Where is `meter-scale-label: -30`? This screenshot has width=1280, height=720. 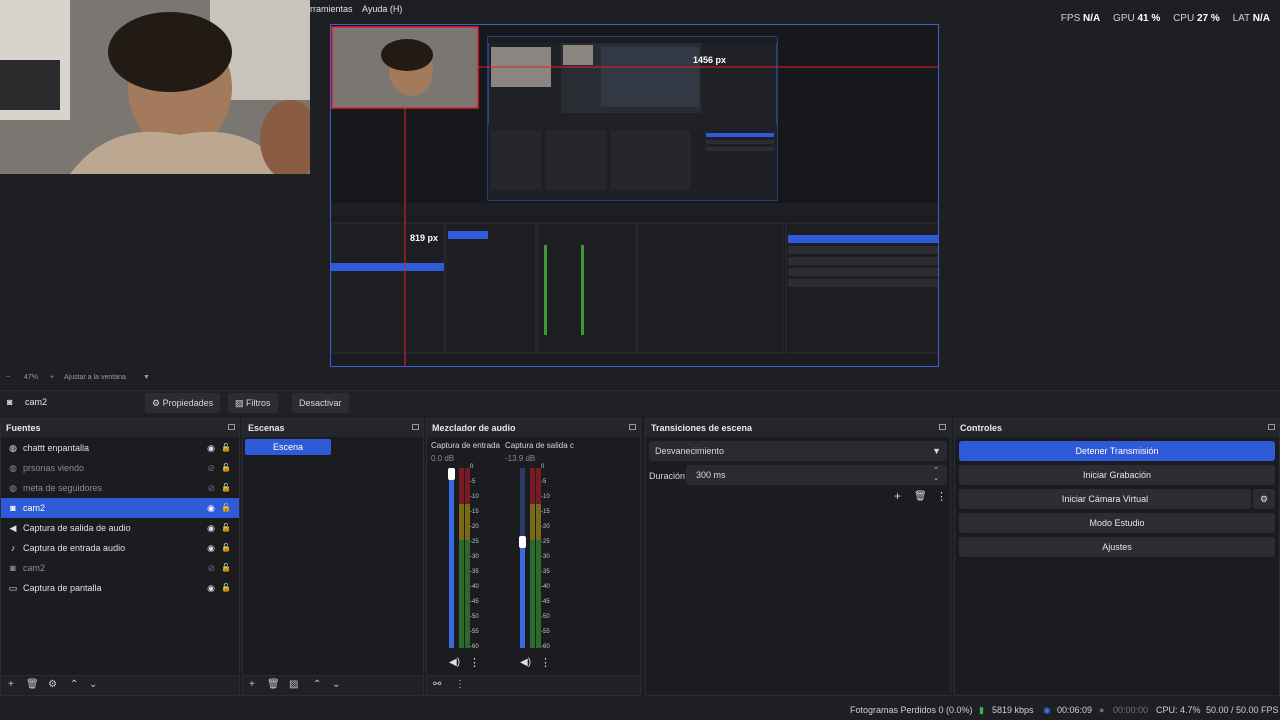 meter-scale-label: -30 is located at coordinates (474, 557).